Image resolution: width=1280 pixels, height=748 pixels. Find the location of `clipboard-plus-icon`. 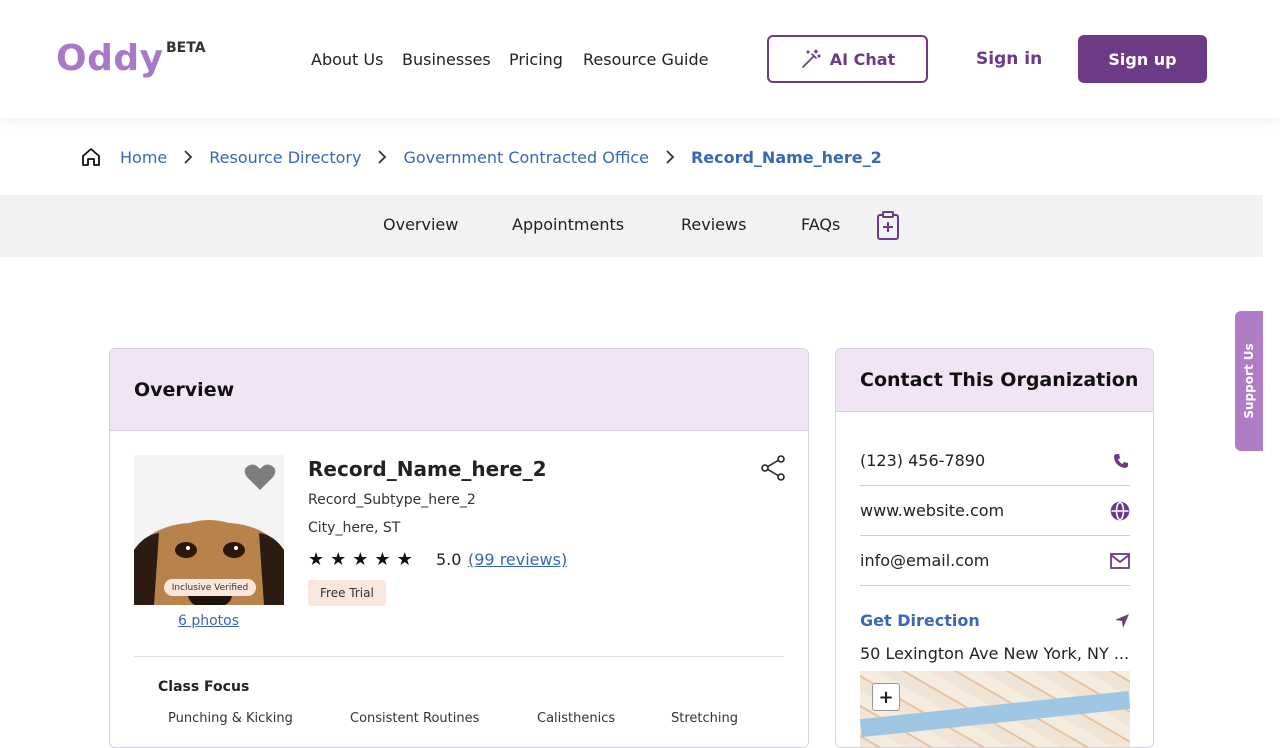

clipboard-plus-icon is located at coordinates (888, 226).